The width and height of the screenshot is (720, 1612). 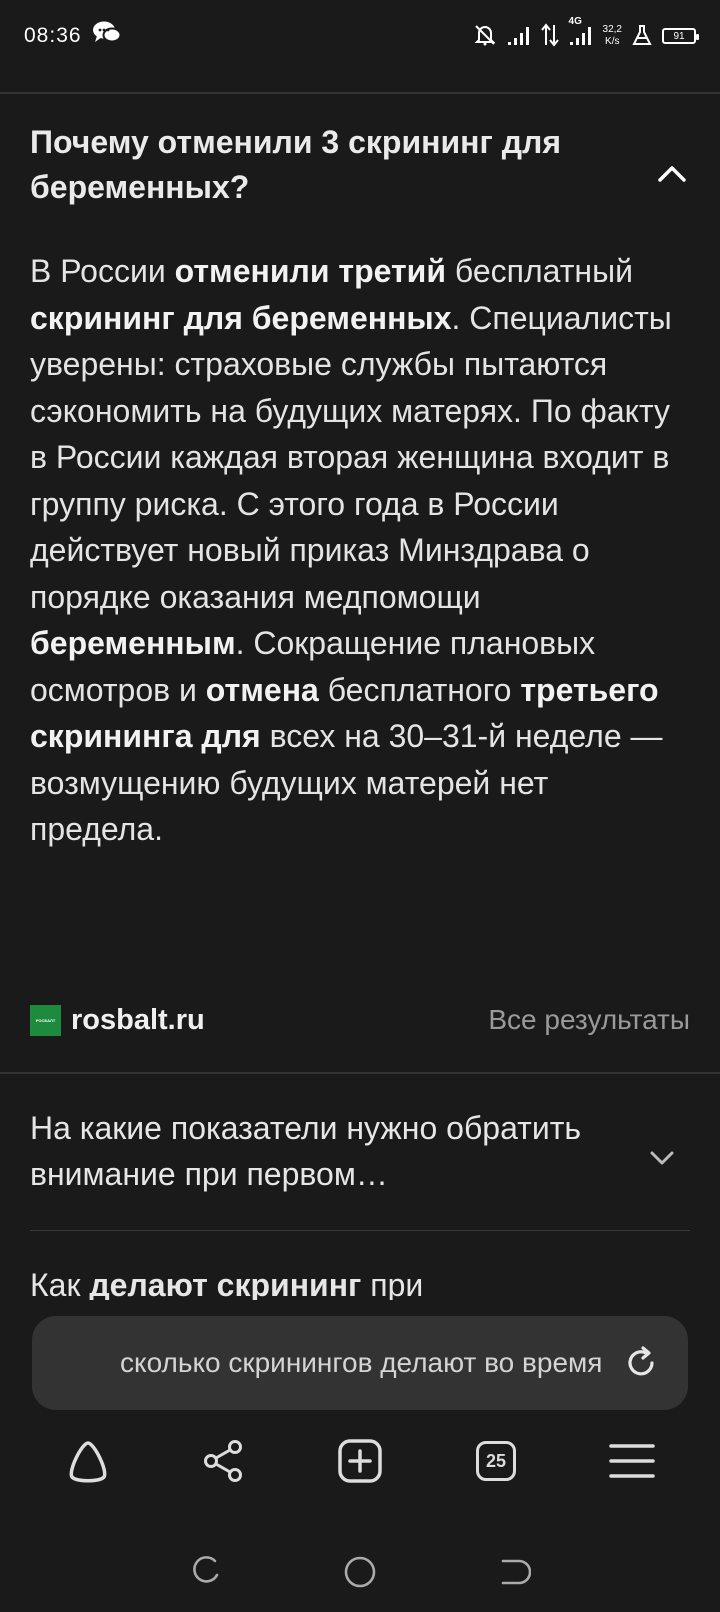 I want to click on chevron-down-icon, so click(x=662, y=1155).